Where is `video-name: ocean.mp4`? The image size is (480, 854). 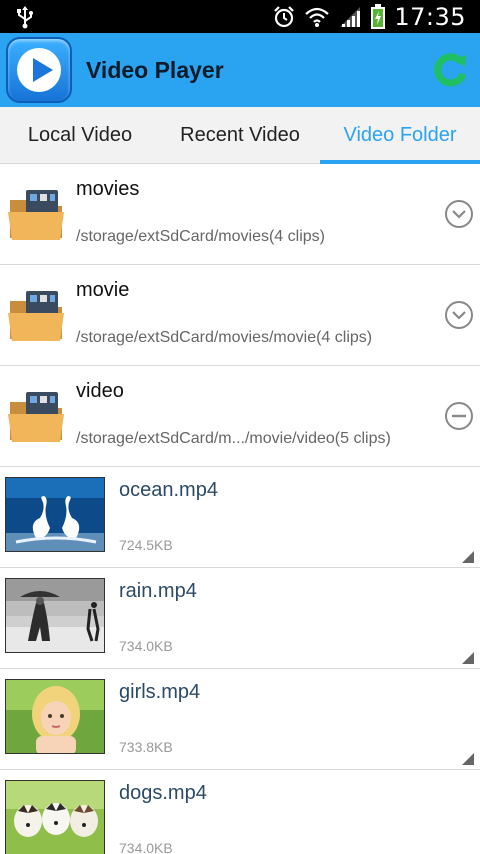 video-name: ocean.mp4 is located at coordinates (168, 490).